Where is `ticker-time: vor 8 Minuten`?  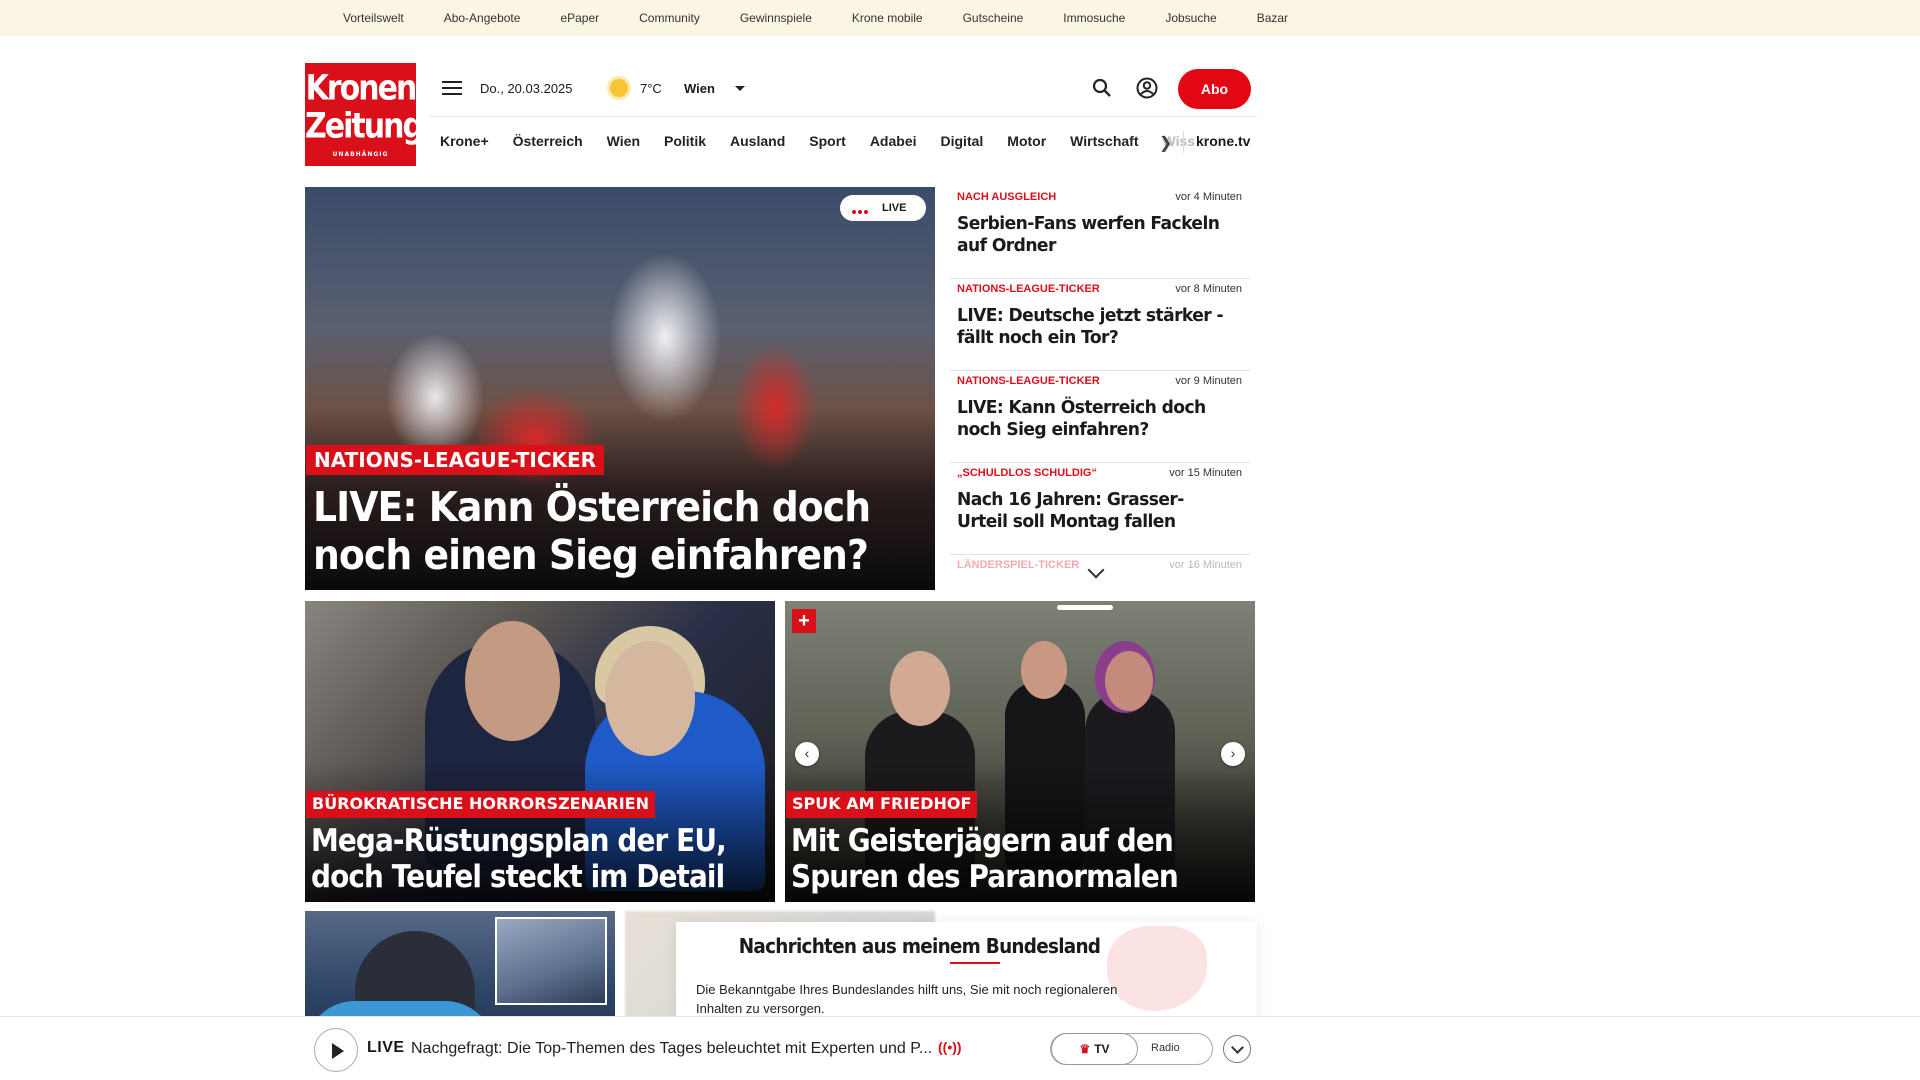 ticker-time: vor 8 Minuten is located at coordinates (1208, 289).